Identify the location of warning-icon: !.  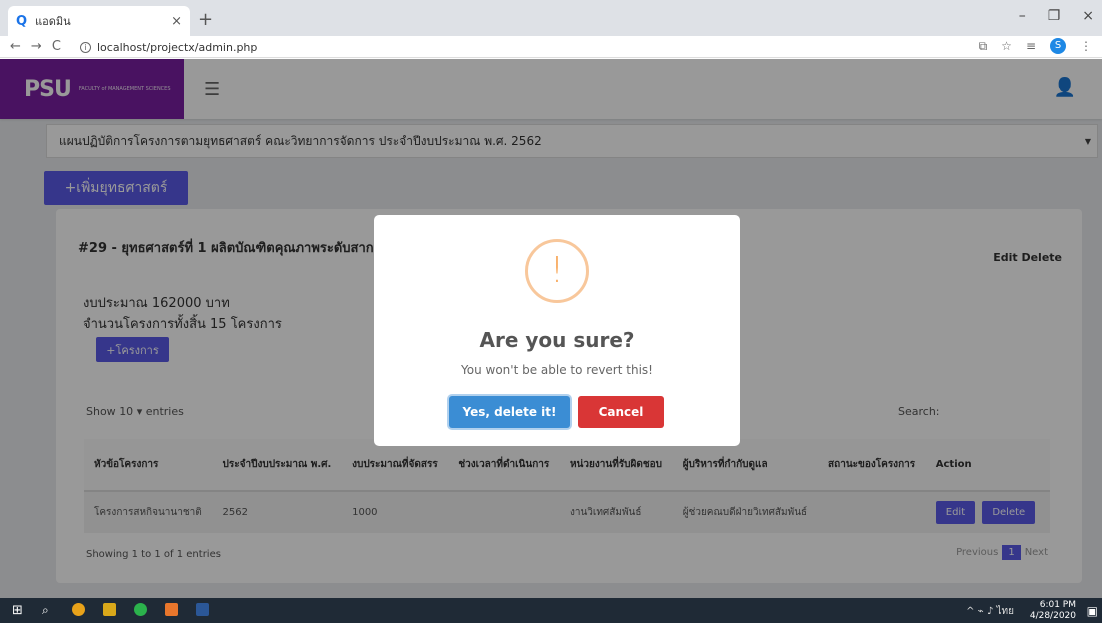
(557, 271).